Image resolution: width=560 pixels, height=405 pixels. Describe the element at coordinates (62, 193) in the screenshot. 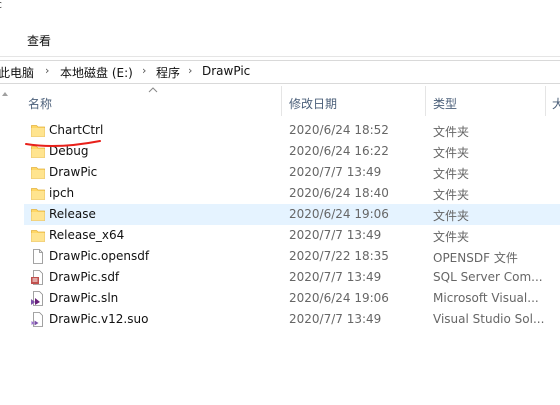

I see `file-name: ipch` at that location.